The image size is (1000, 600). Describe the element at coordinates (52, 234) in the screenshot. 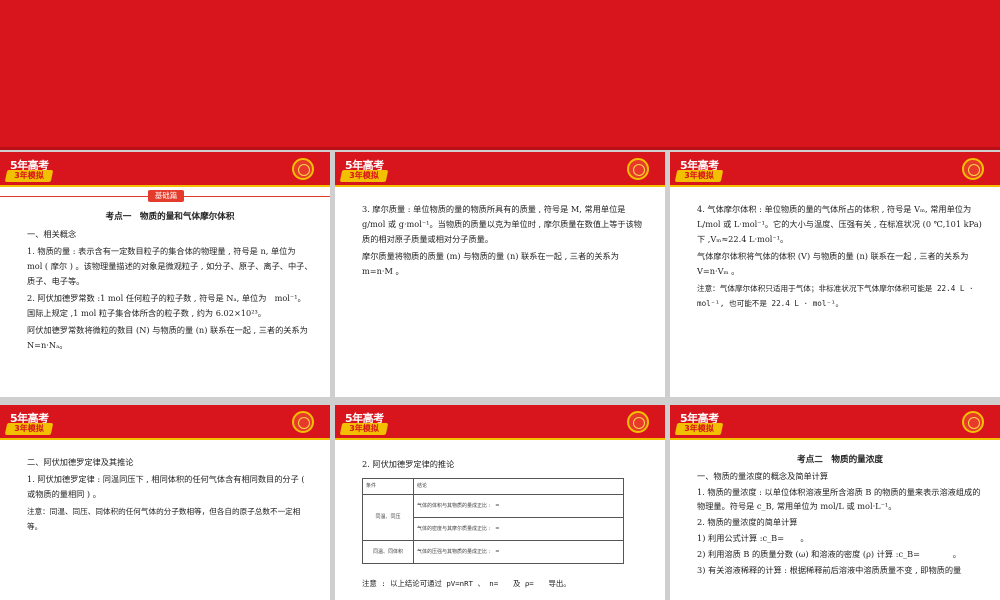

I see `paragraph: 一、相关概念` at that location.